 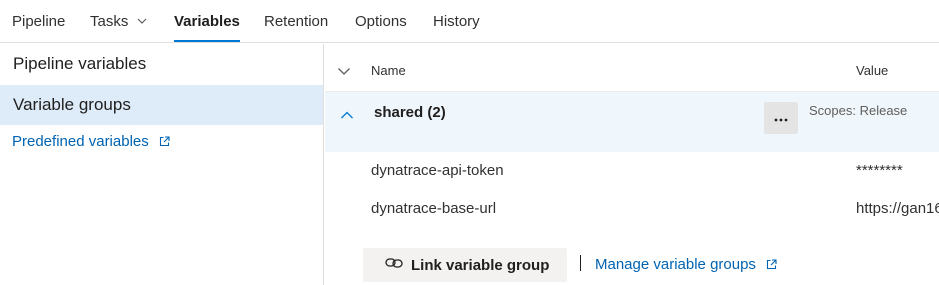 What do you see at coordinates (381, 22) in the screenshot?
I see `tab-options: Options` at bounding box center [381, 22].